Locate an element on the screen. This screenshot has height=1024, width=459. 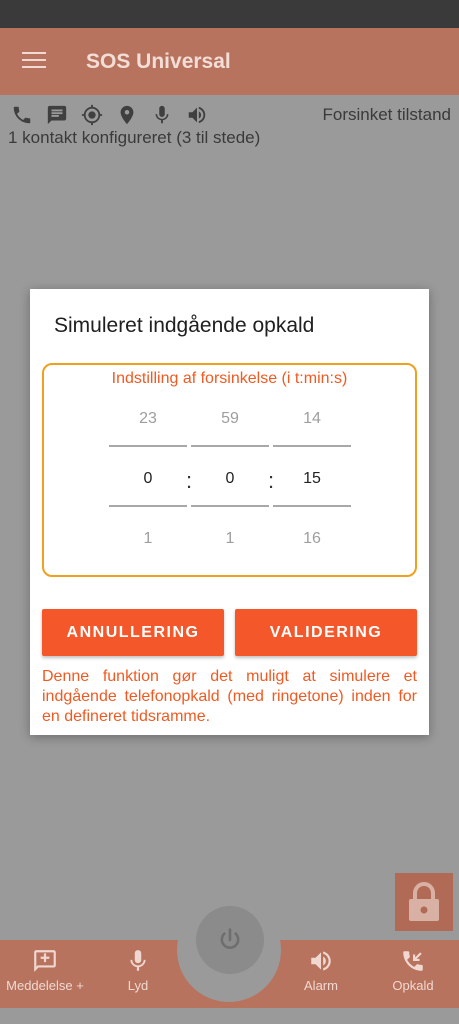
seconds-next-value: 16 is located at coordinates (312, 539).